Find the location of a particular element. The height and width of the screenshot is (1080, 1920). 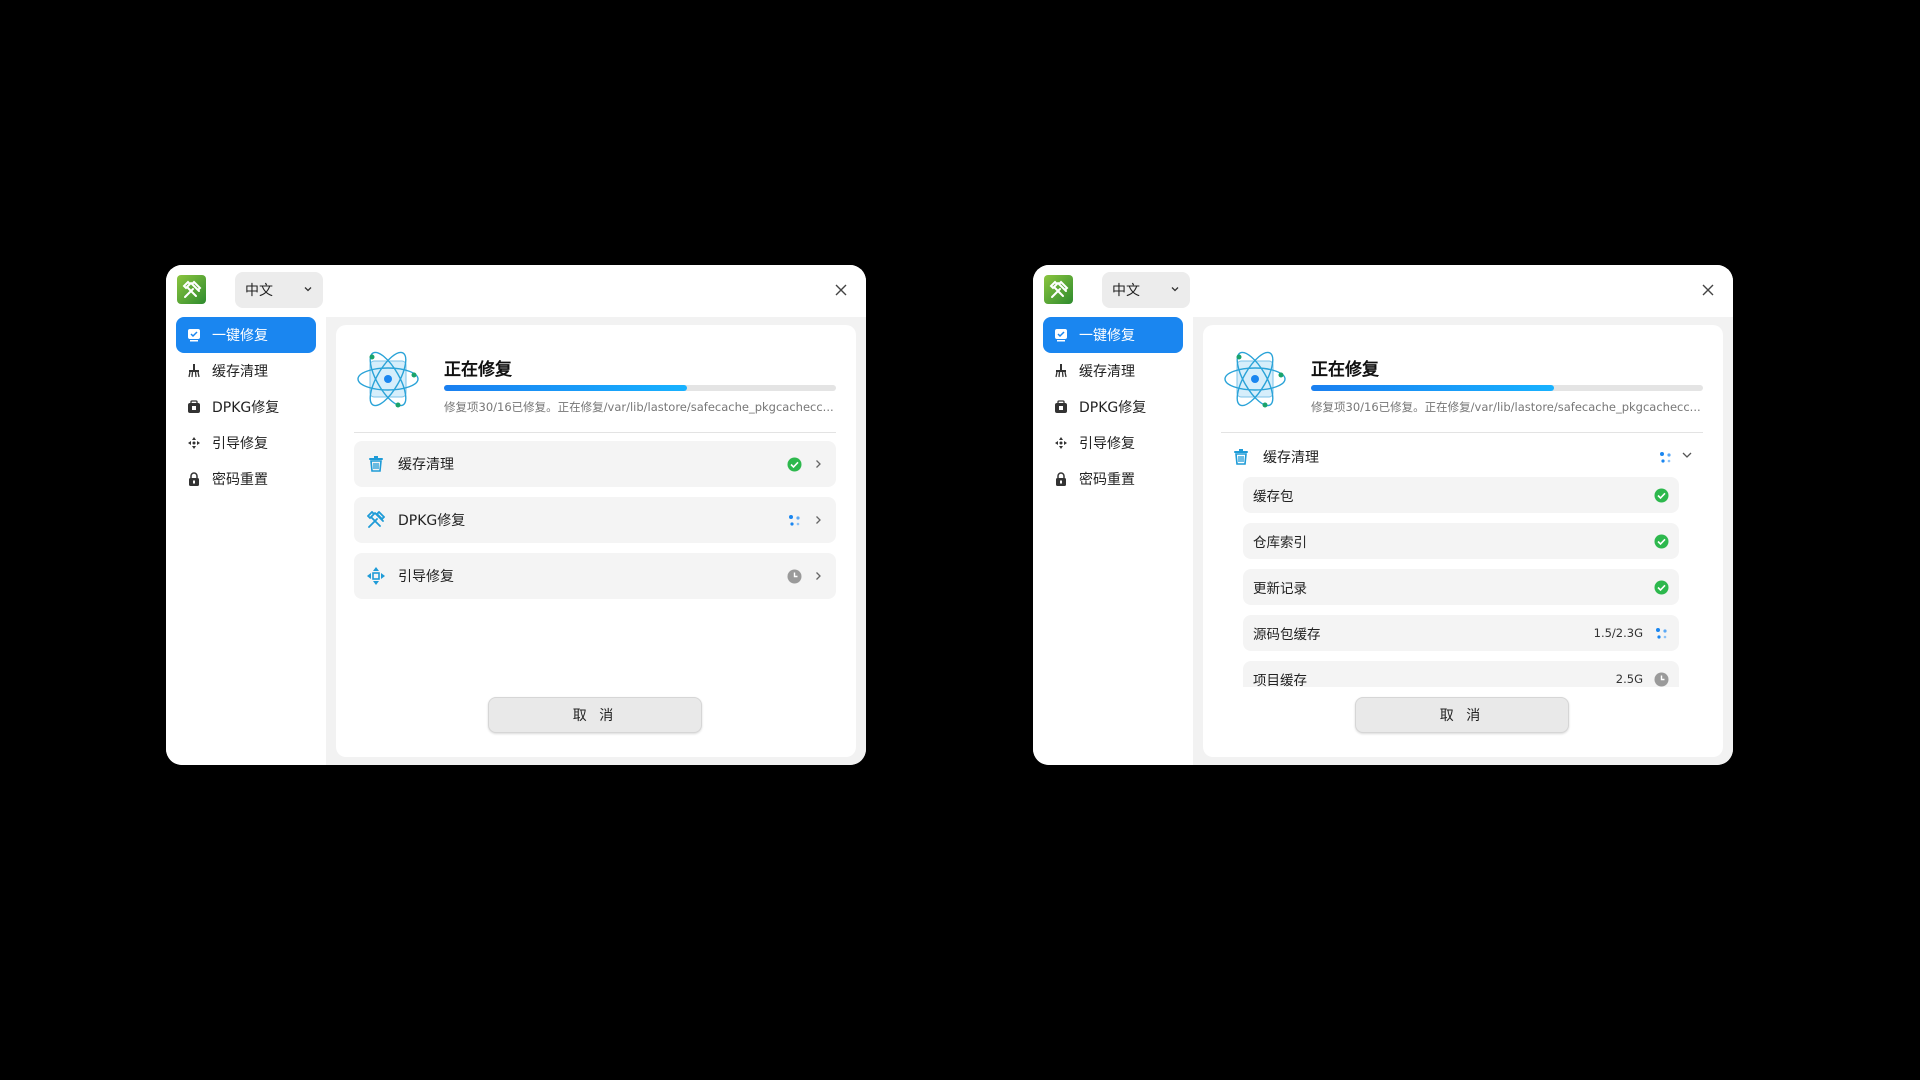

list-item: 仓库索引 is located at coordinates (1461, 541).